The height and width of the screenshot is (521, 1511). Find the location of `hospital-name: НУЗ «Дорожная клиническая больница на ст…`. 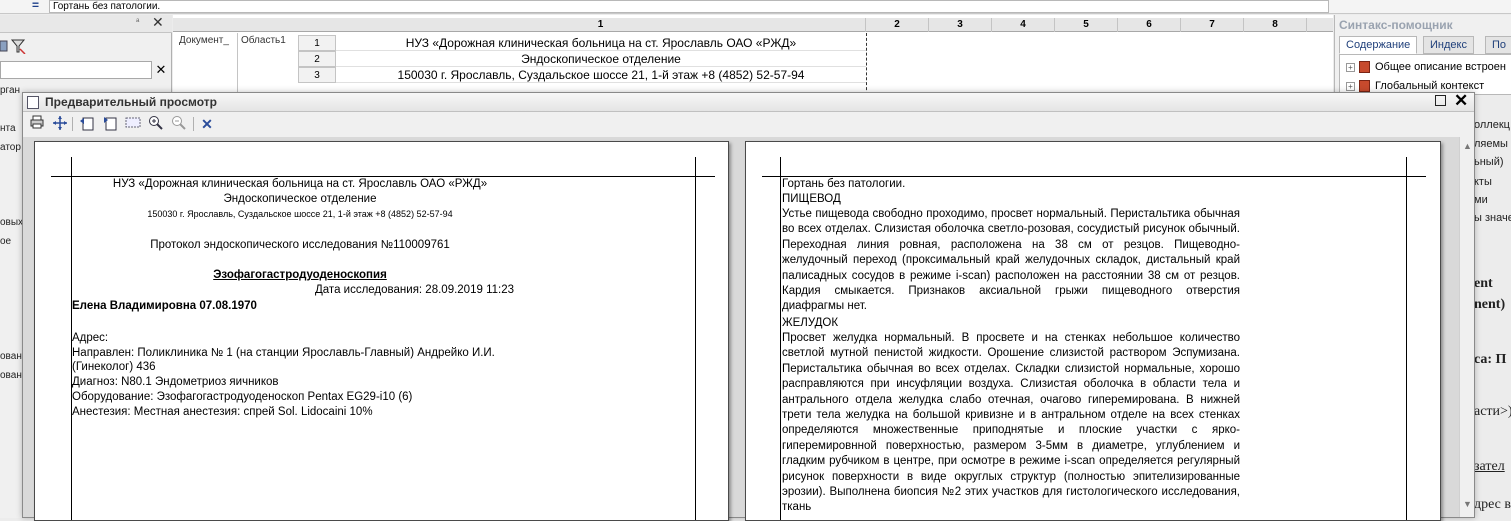

hospital-name: НУЗ «Дорожная клиническая больница на ст… is located at coordinates (300, 184).